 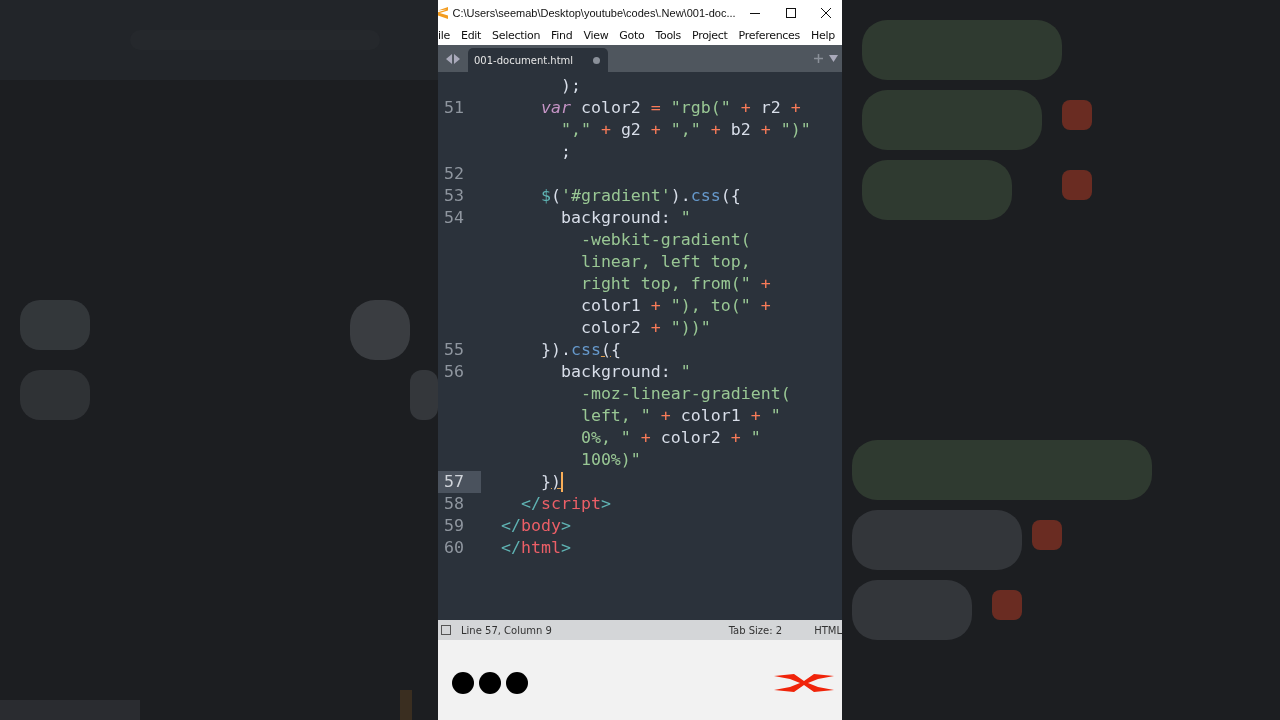 I want to click on app-logo-icon, so click(x=443, y=12).